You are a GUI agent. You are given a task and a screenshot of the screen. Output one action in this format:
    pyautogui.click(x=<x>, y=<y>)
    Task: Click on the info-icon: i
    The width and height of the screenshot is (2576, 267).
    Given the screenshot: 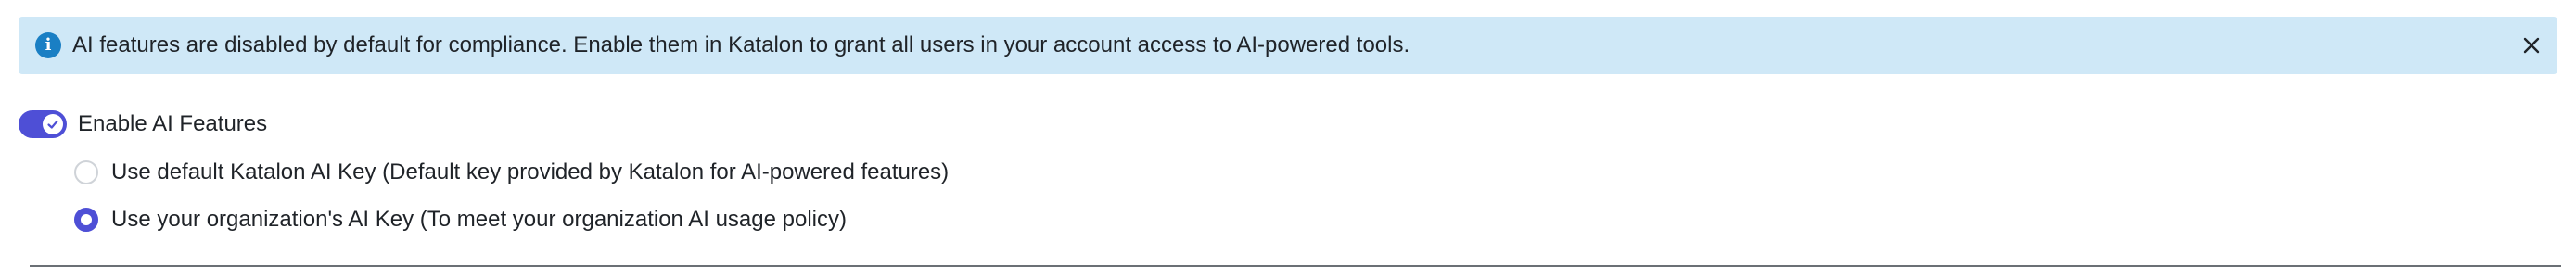 What is the action you would take?
    pyautogui.click(x=48, y=45)
    